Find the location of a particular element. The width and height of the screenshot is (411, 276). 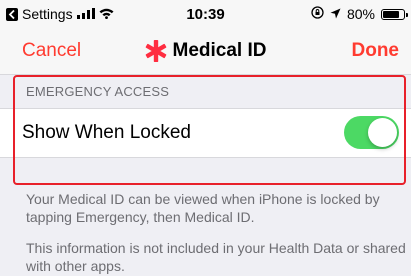

done-button: Done is located at coordinates (376, 51).